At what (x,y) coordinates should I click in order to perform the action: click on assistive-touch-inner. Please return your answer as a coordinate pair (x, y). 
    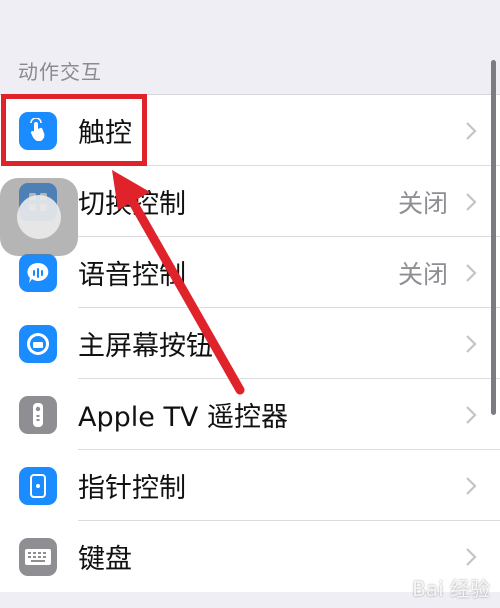
    Looking at the image, I should click on (39, 217).